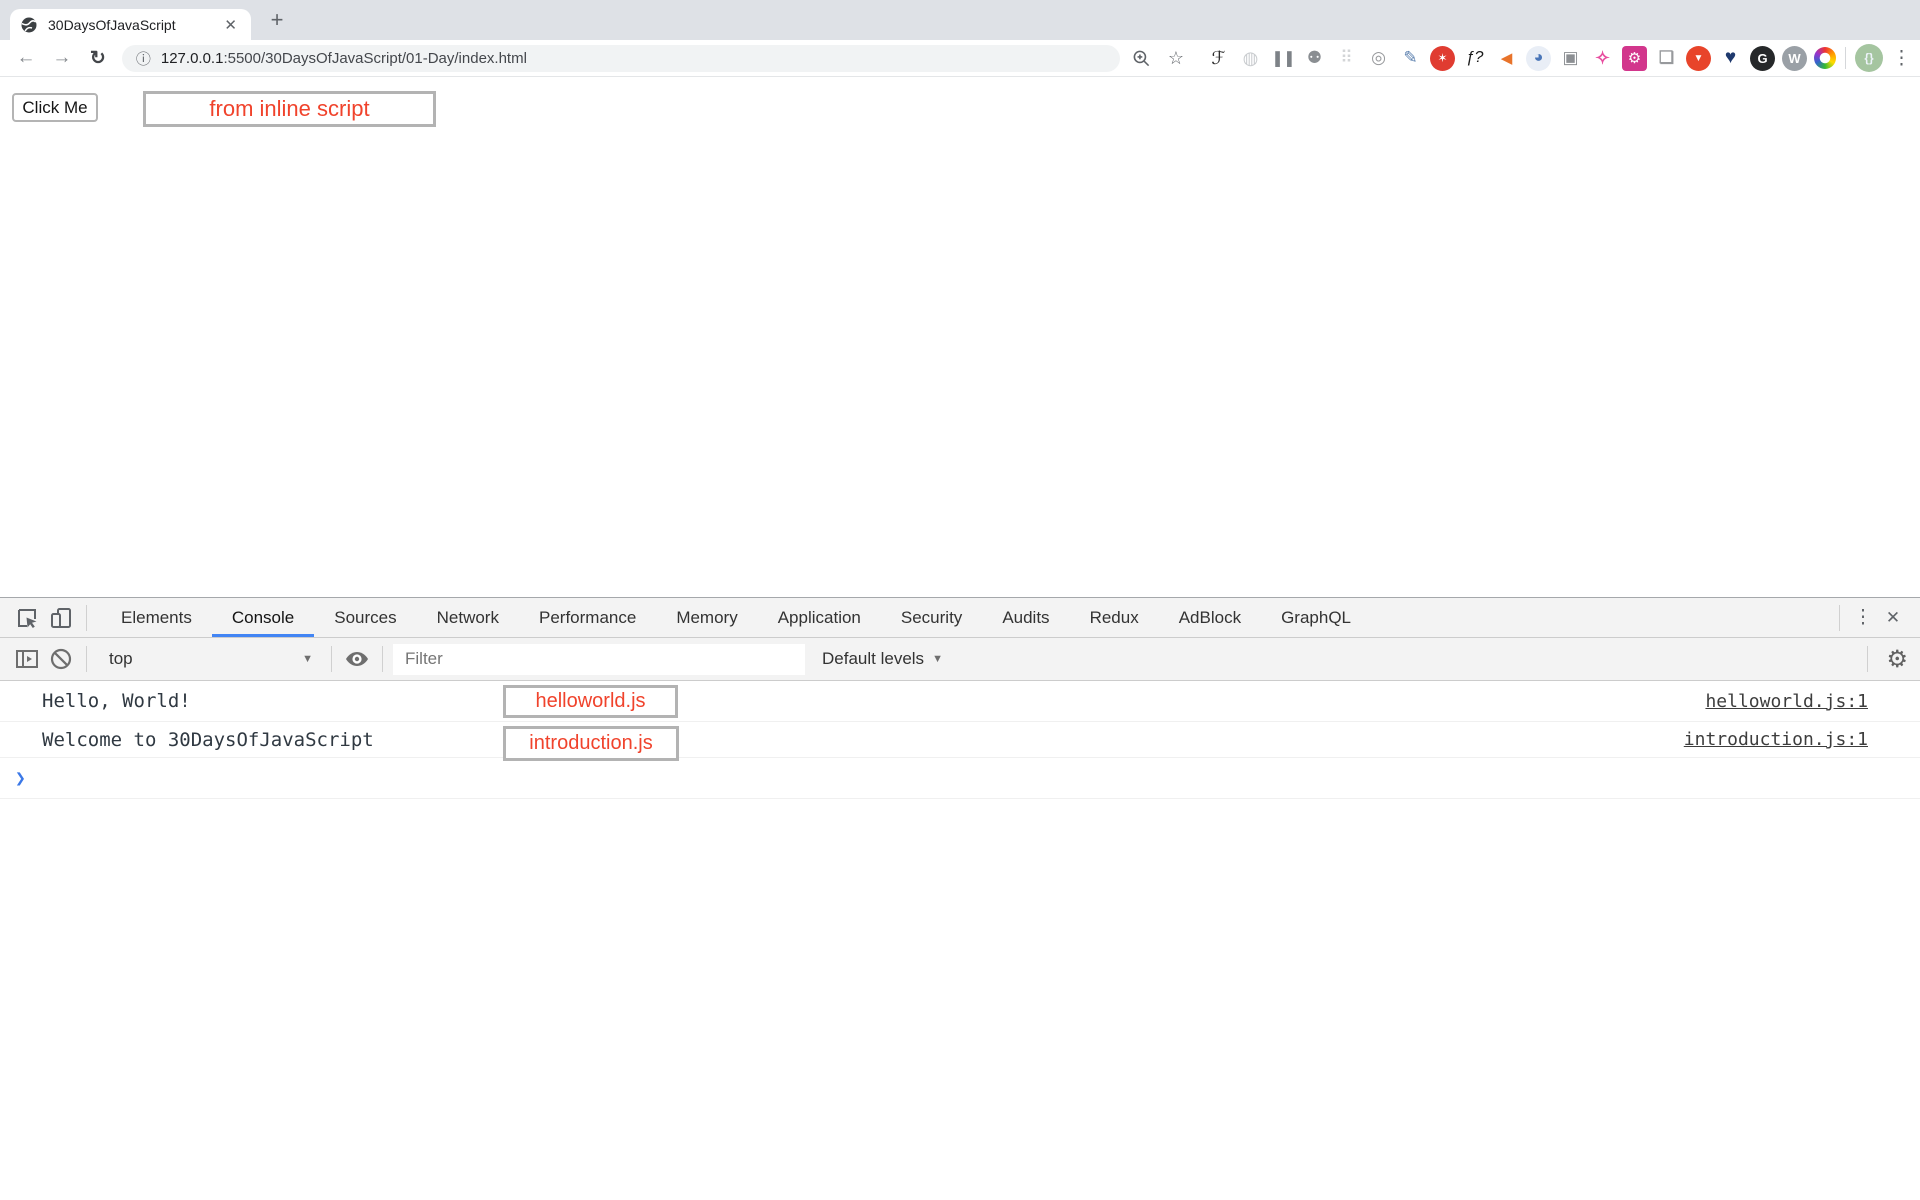 The width and height of the screenshot is (1920, 1200). What do you see at coordinates (1506, 58) in the screenshot?
I see `megaphone-extension-icon: ◀` at bounding box center [1506, 58].